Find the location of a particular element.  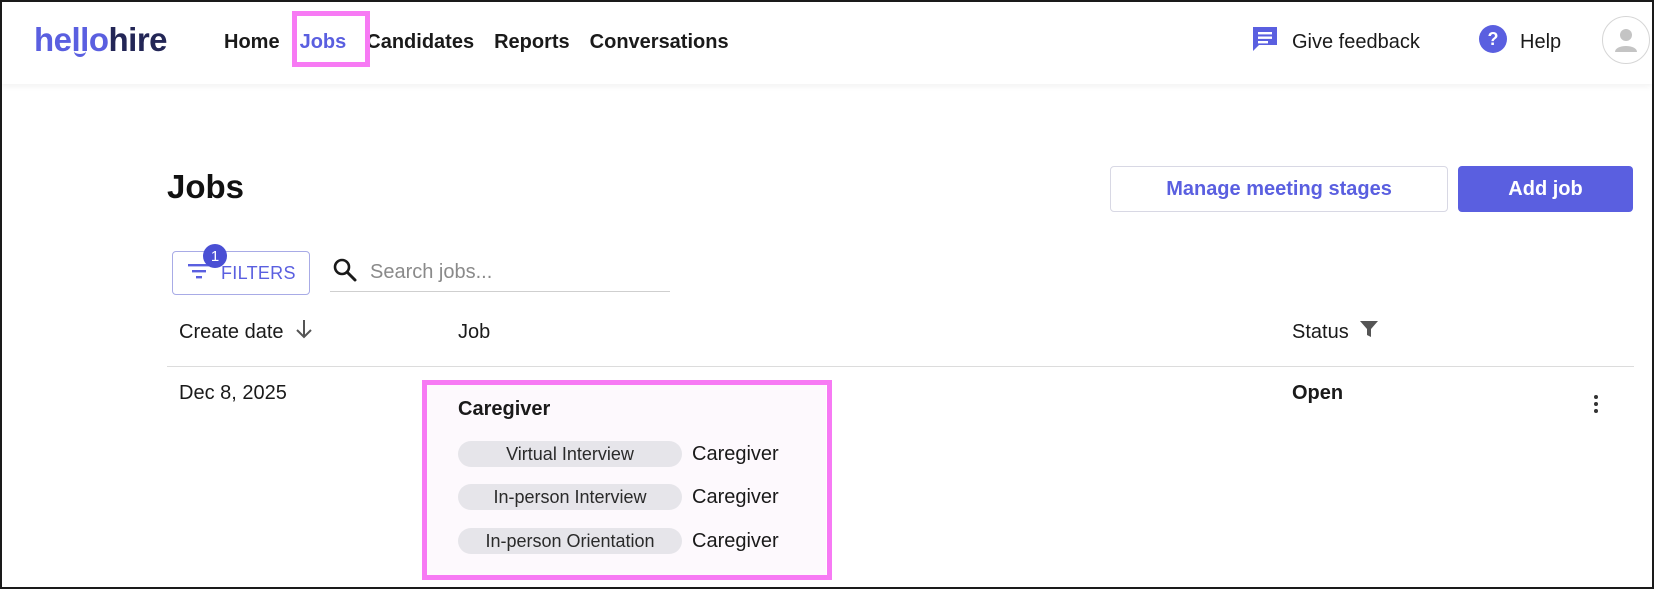

column-header-job: Job is located at coordinates (474, 332).